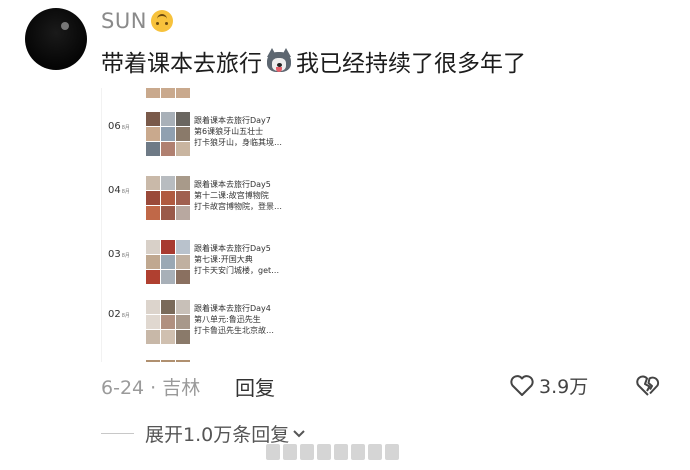  I want to click on husky-dog-icon, so click(279, 61).